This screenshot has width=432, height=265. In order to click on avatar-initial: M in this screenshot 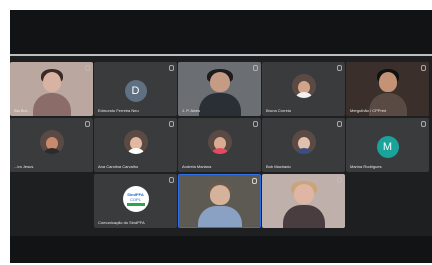, I will do `click(387, 147)`.